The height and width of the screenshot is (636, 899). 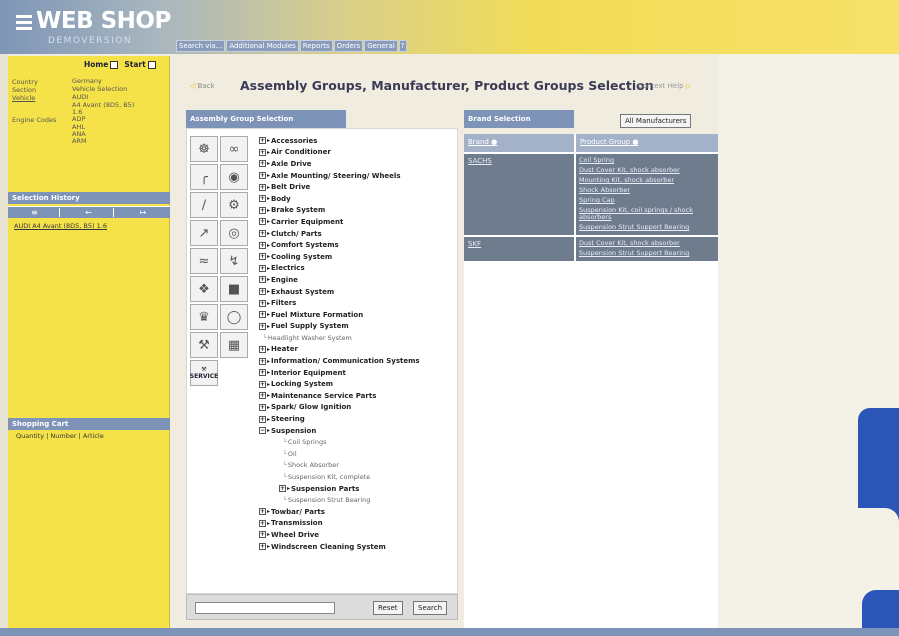 What do you see at coordinates (664, 86) in the screenshot?
I see `context-help-link: Context Help ▷` at bounding box center [664, 86].